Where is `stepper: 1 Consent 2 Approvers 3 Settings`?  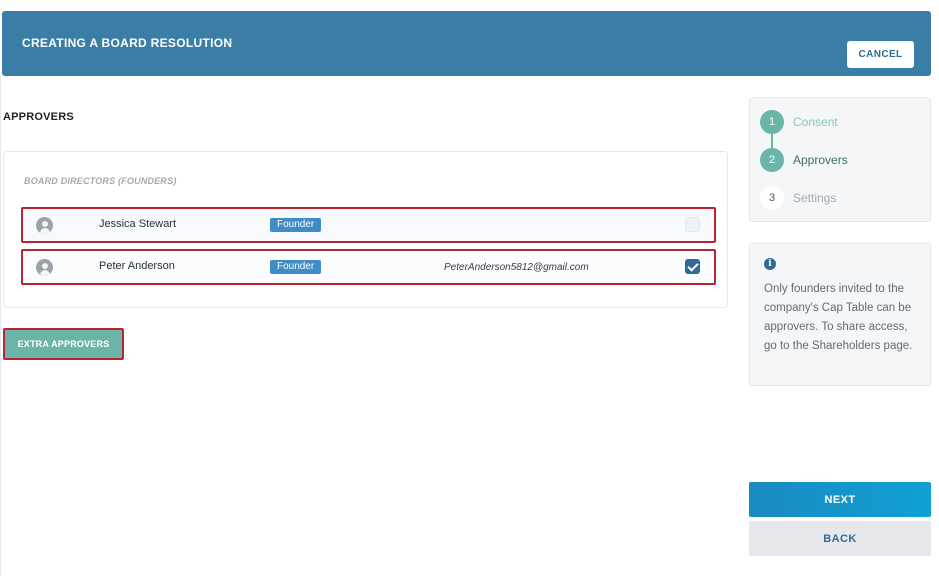 stepper: 1 Consent 2 Approvers 3 Settings is located at coordinates (840, 159).